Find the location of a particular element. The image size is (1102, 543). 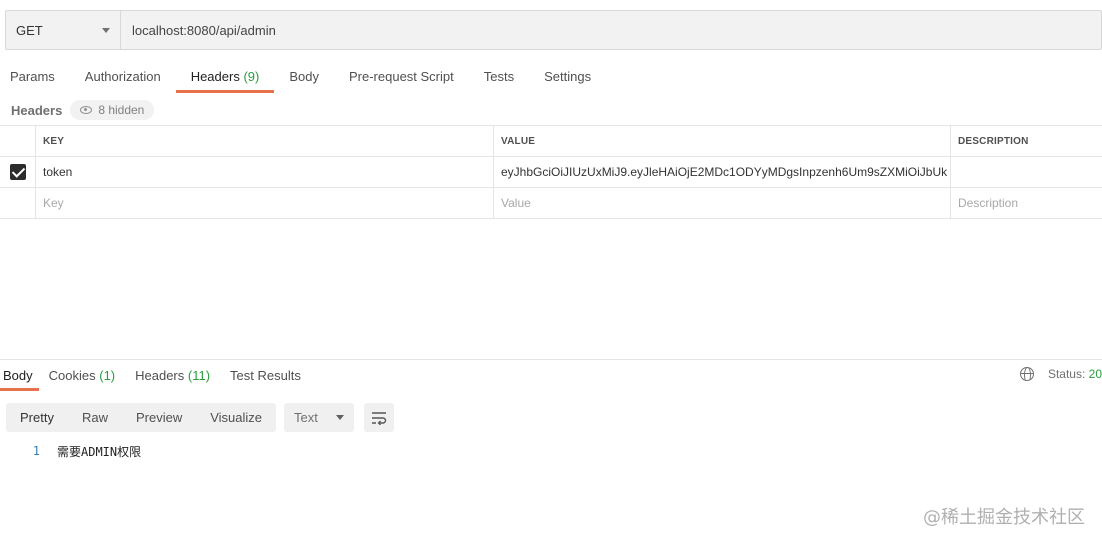

headers-section-title: Headers is located at coordinates (37, 110).